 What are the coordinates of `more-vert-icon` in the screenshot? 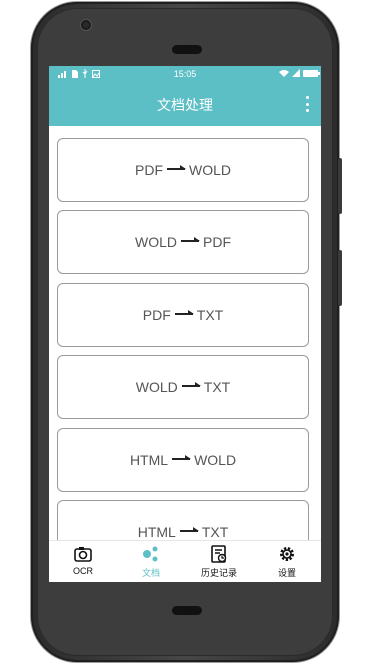 It's located at (307, 104).